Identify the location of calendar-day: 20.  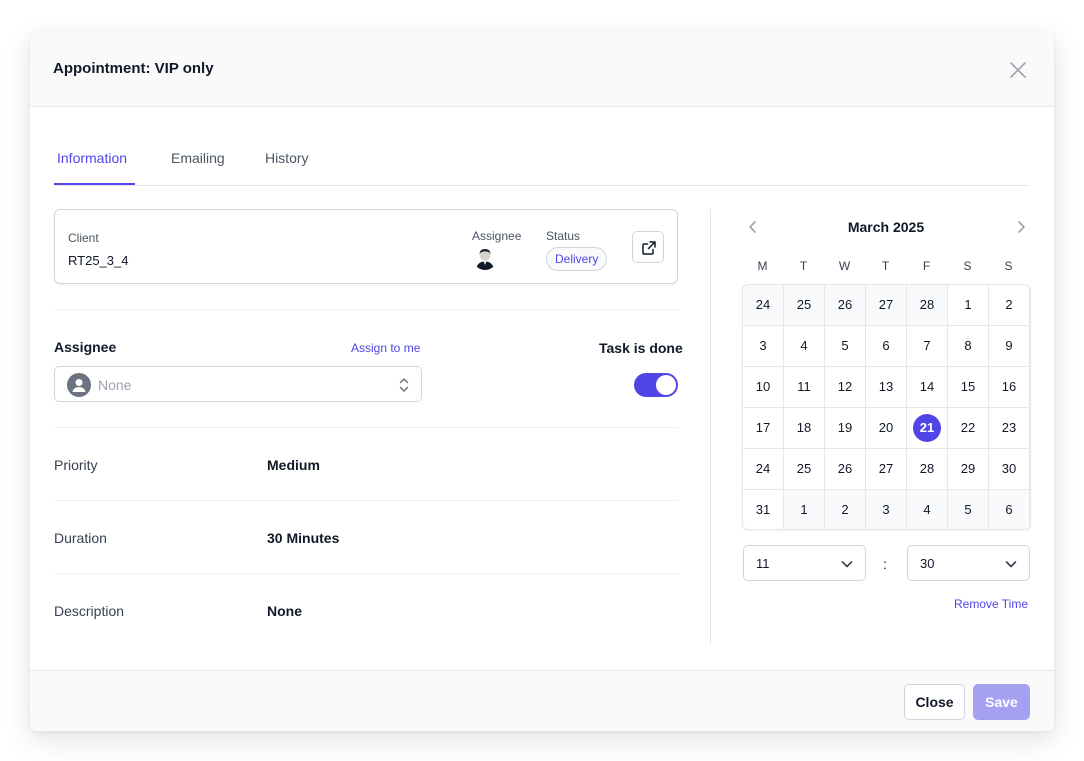
(886, 428).